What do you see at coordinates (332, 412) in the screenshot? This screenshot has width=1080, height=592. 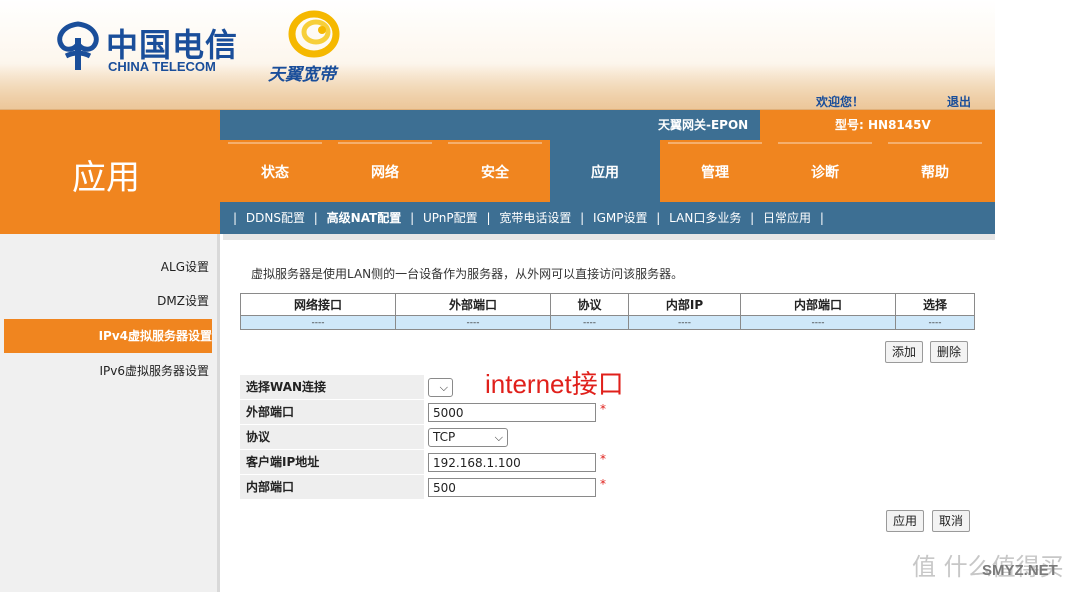 I see `external-port-label: 外部端口` at bounding box center [332, 412].